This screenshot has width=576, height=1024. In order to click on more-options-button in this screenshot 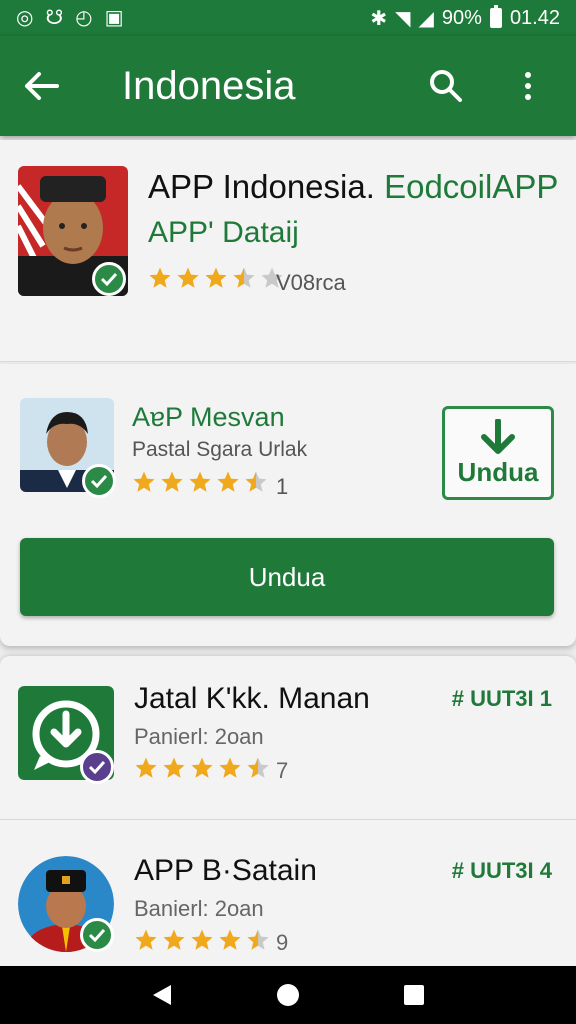, I will do `click(528, 86)`.